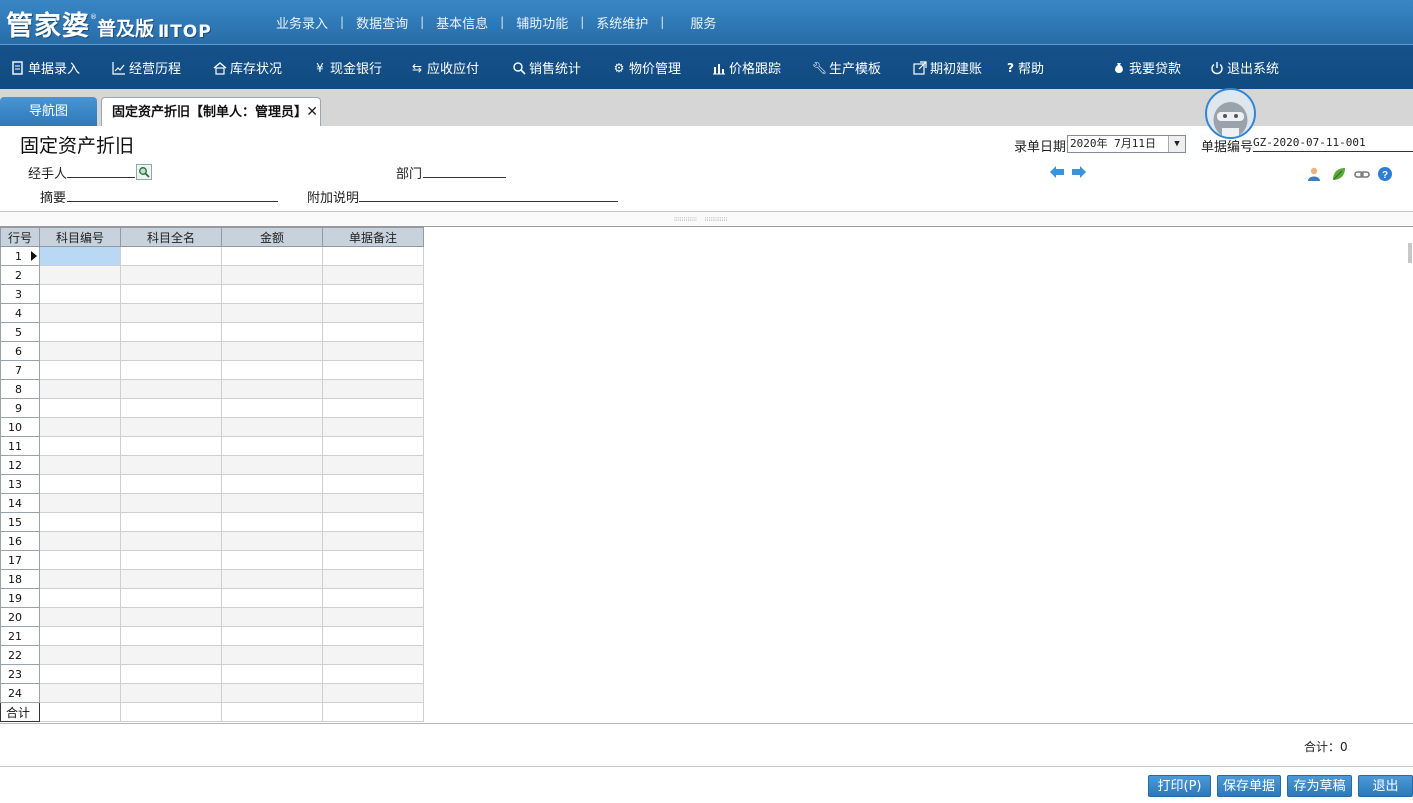  What do you see at coordinates (20, 598) in the screenshot?
I see `row-number: 19` at bounding box center [20, 598].